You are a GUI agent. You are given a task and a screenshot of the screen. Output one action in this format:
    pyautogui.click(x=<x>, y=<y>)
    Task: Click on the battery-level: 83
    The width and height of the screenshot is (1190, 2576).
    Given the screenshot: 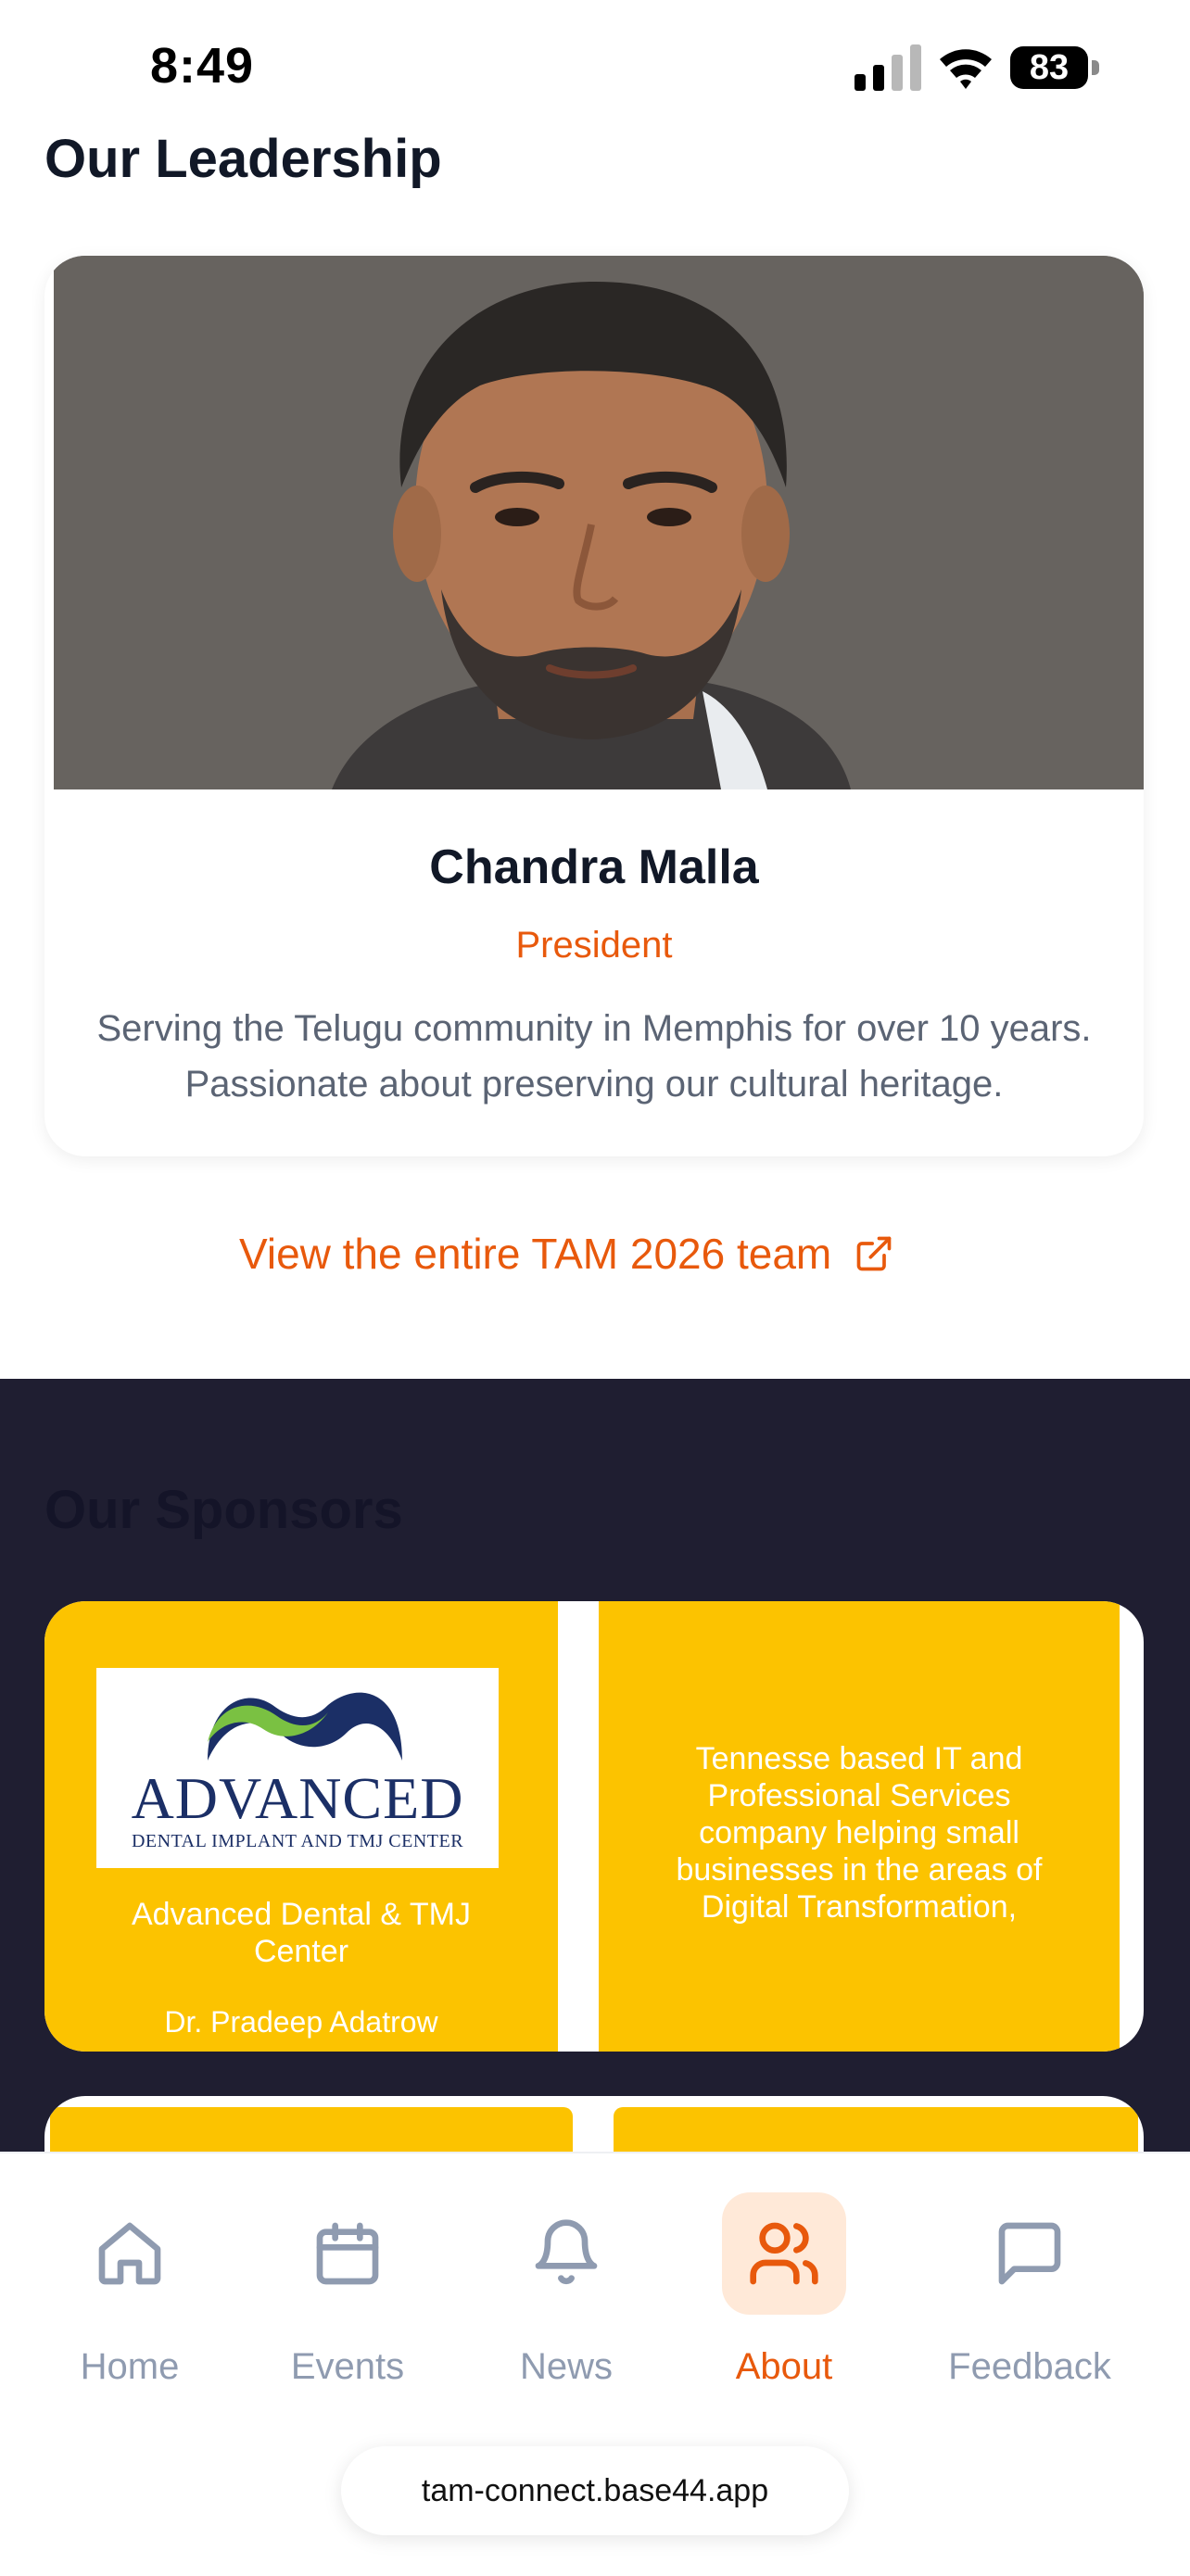 What is the action you would take?
    pyautogui.click(x=1049, y=68)
    